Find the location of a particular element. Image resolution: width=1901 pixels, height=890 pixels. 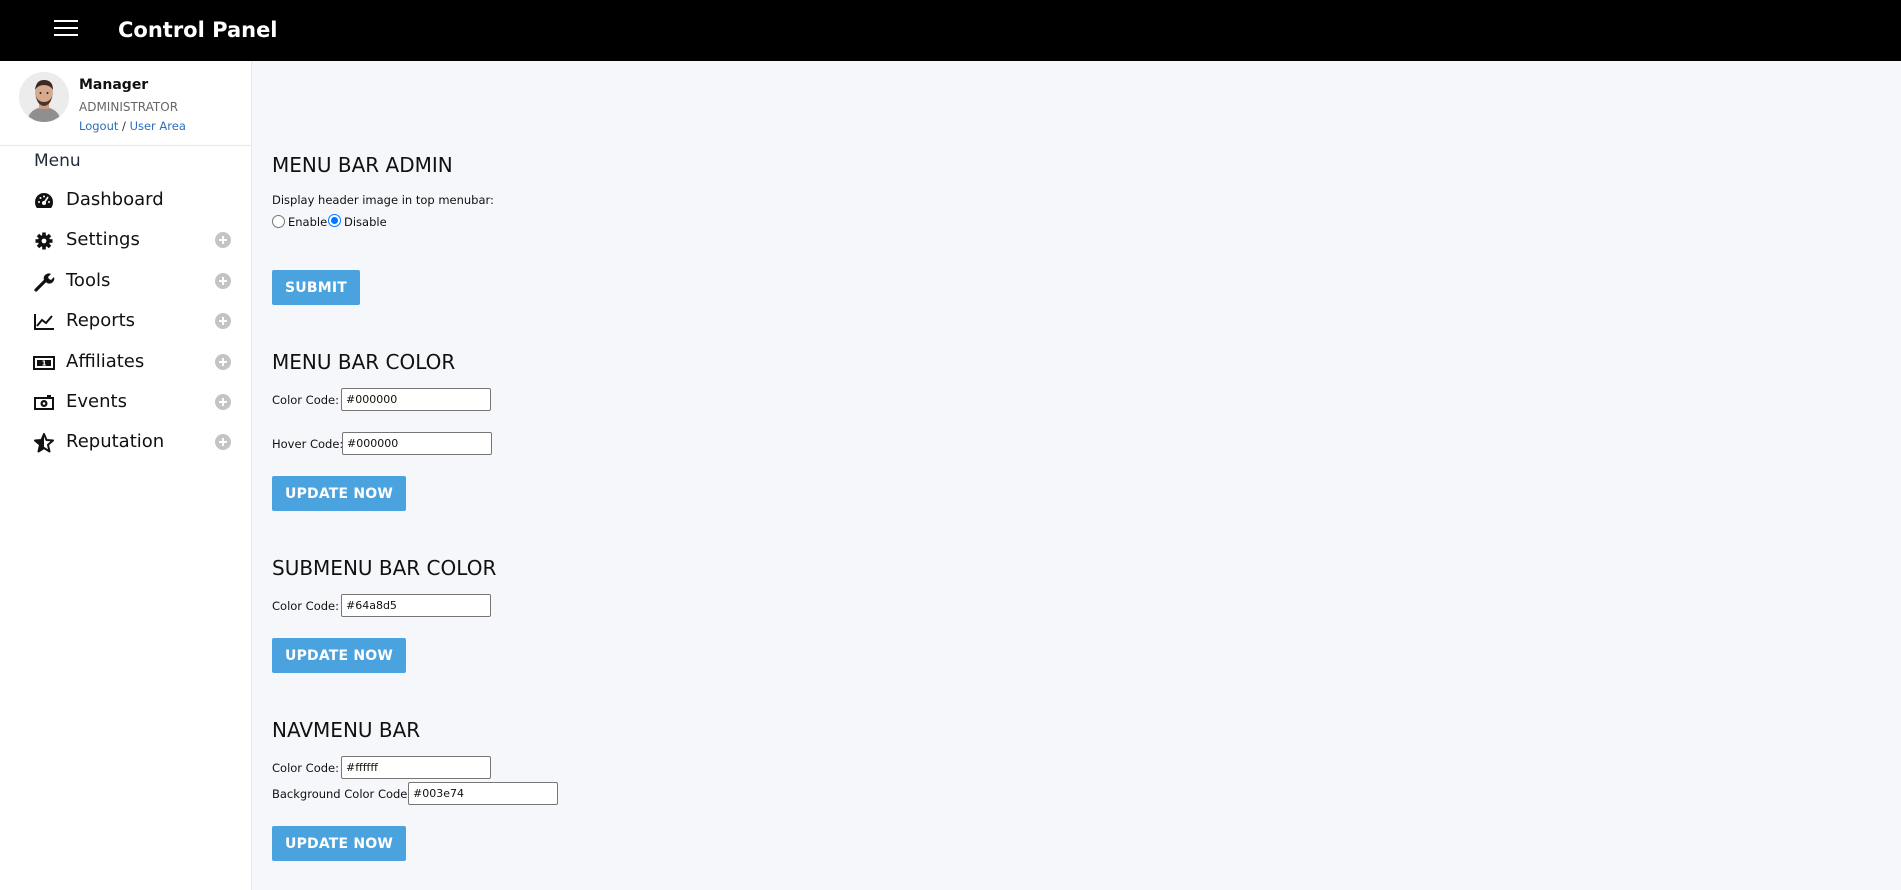

sidebar-item-label: Tools is located at coordinates (88, 280).